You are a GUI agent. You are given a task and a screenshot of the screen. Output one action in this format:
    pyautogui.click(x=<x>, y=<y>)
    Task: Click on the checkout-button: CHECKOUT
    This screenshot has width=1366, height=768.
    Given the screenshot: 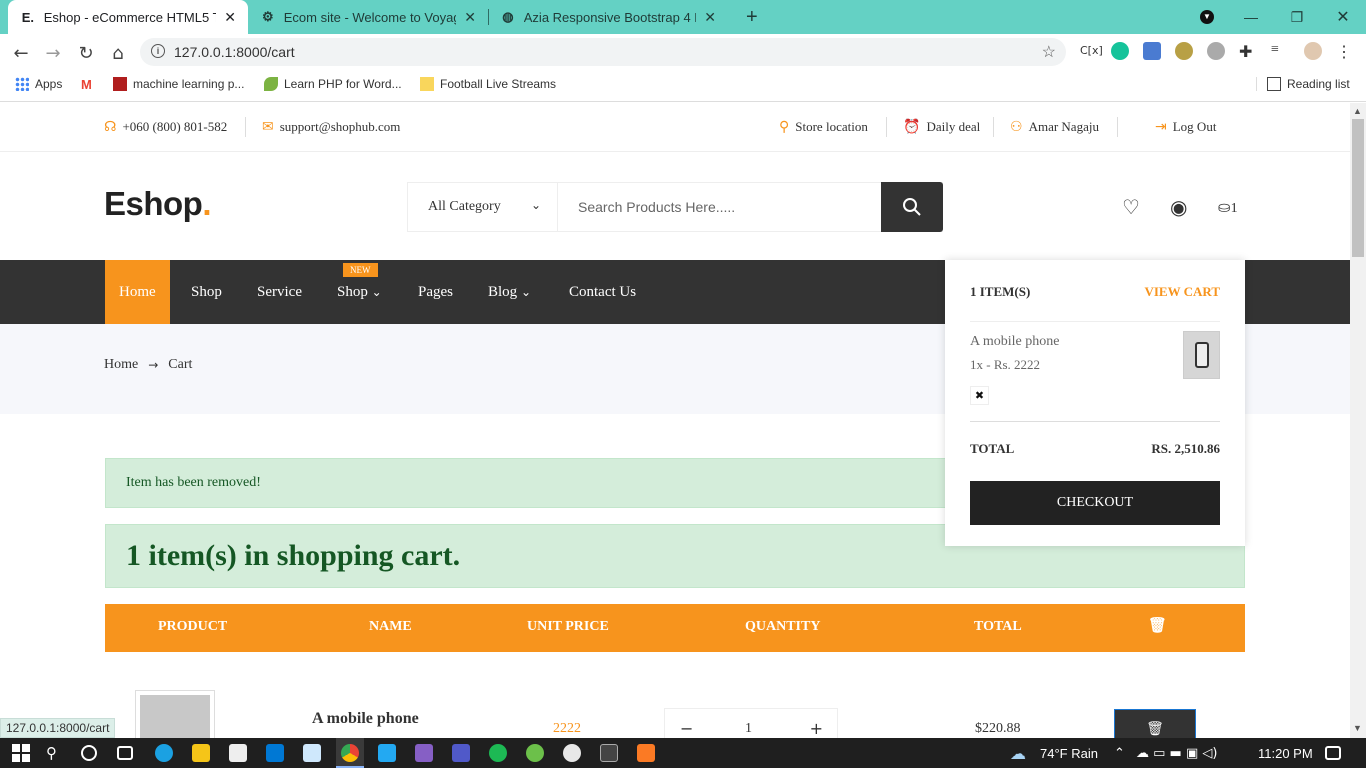 What is the action you would take?
    pyautogui.click(x=1095, y=503)
    